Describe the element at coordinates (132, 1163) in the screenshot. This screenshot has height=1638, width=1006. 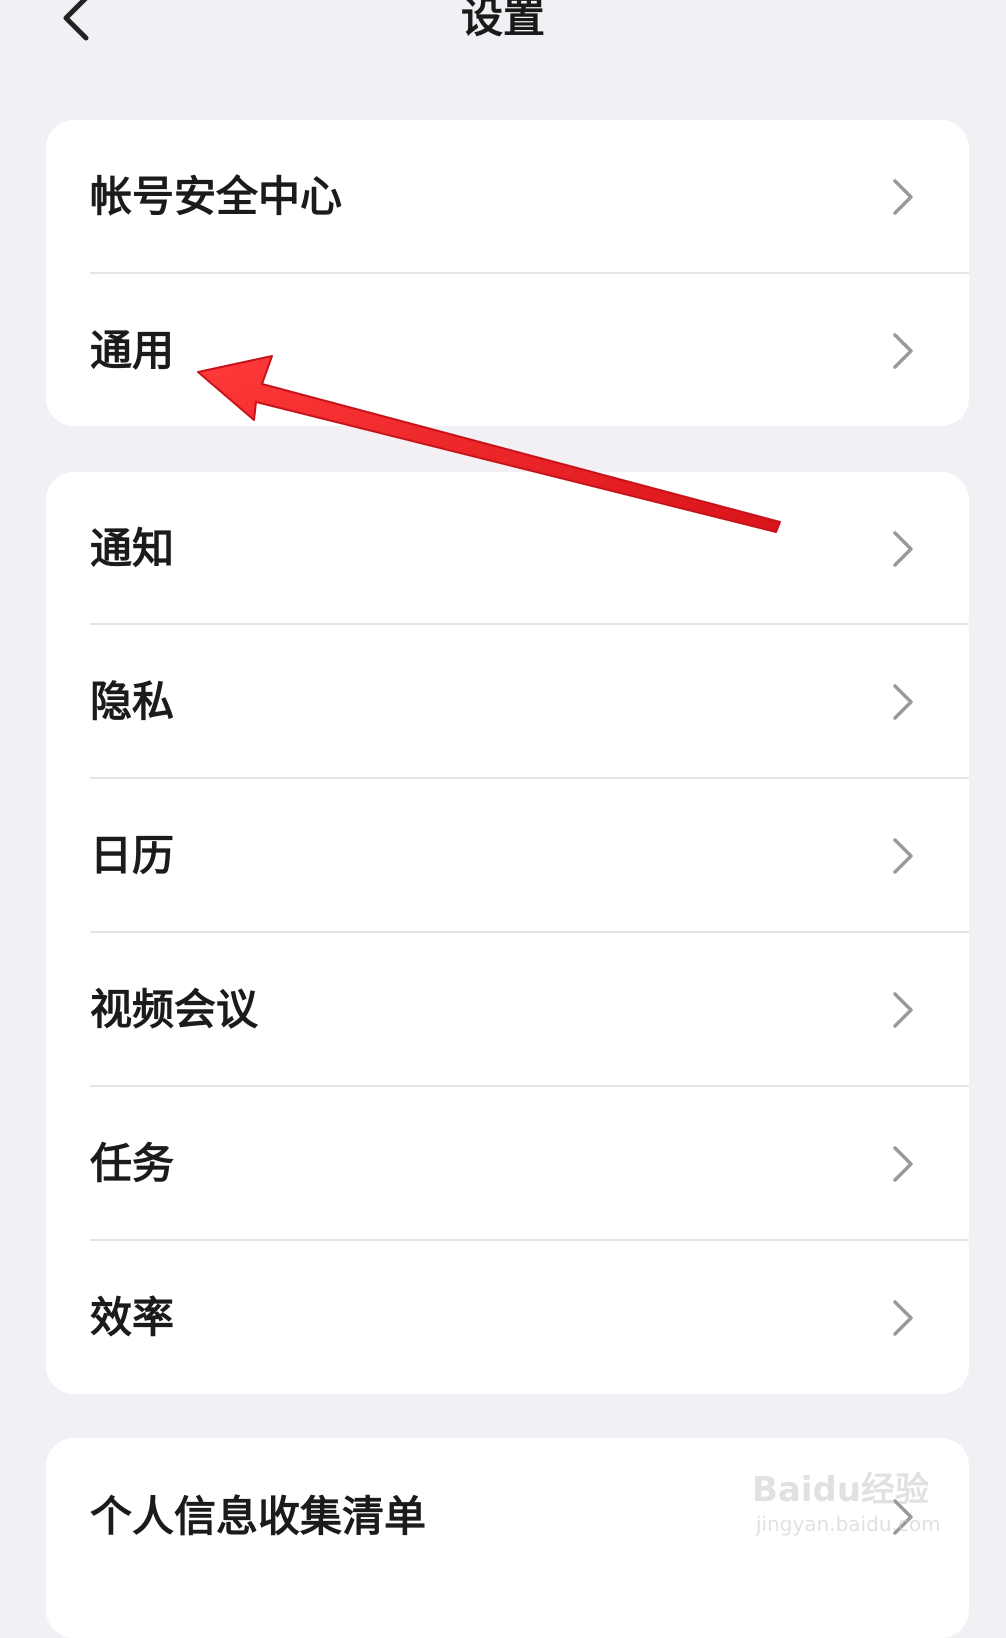
I see `settings-item-label: 任务` at that location.